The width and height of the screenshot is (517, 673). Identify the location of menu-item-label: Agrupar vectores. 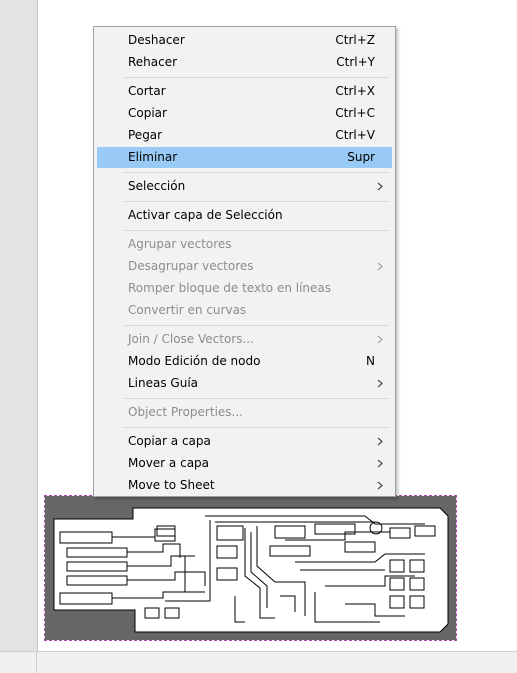
(180, 244).